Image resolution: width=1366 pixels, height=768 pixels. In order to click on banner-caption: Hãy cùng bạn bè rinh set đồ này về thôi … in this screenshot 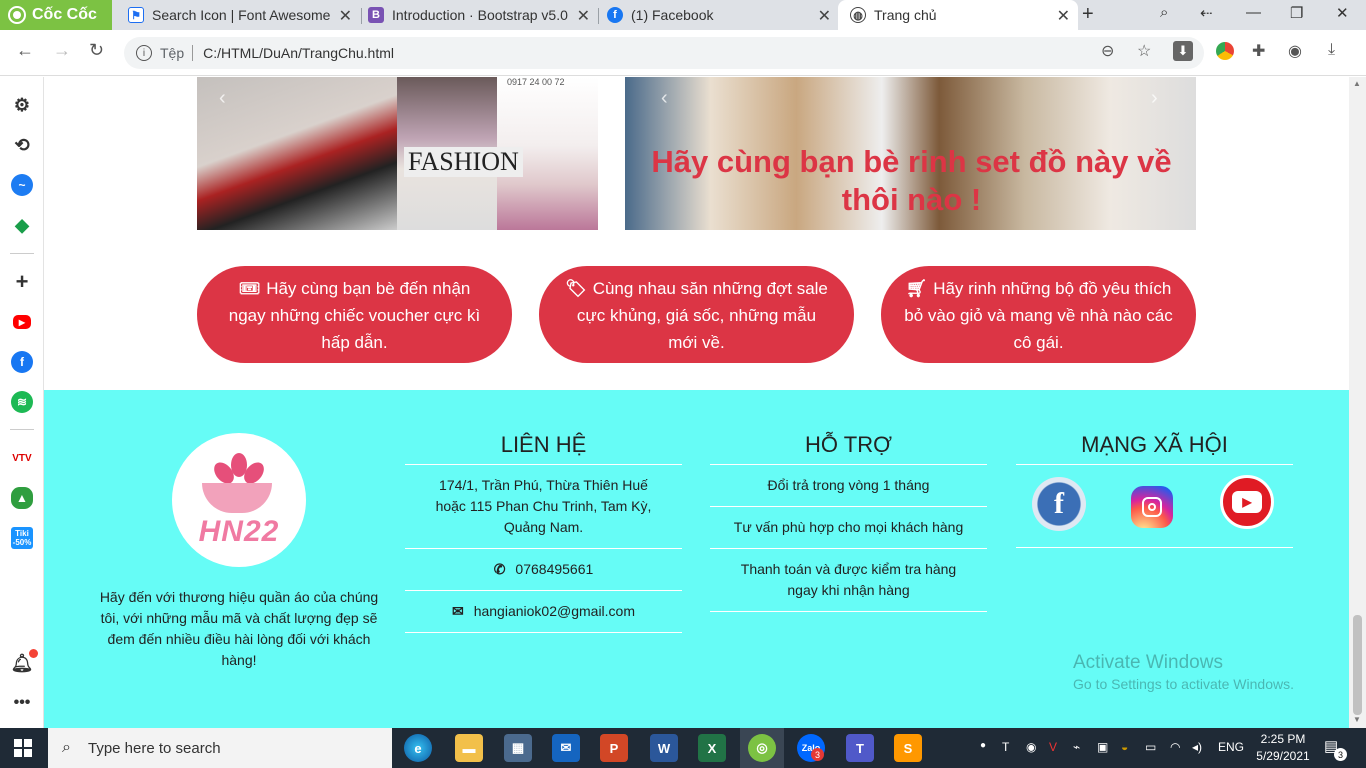, I will do `click(911, 180)`.